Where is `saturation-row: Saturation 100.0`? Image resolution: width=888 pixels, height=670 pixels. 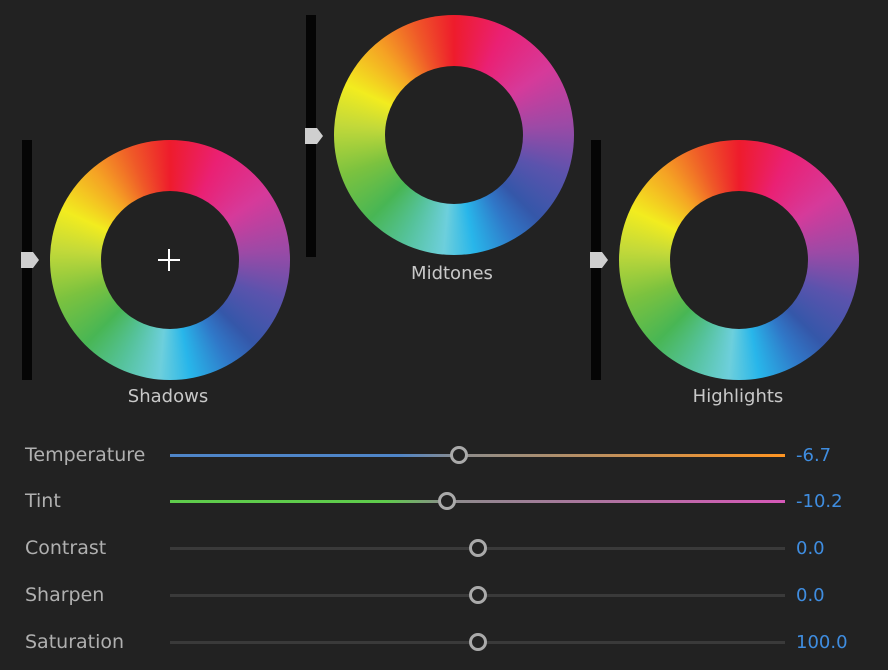 saturation-row: Saturation 100.0 is located at coordinates (444, 642).